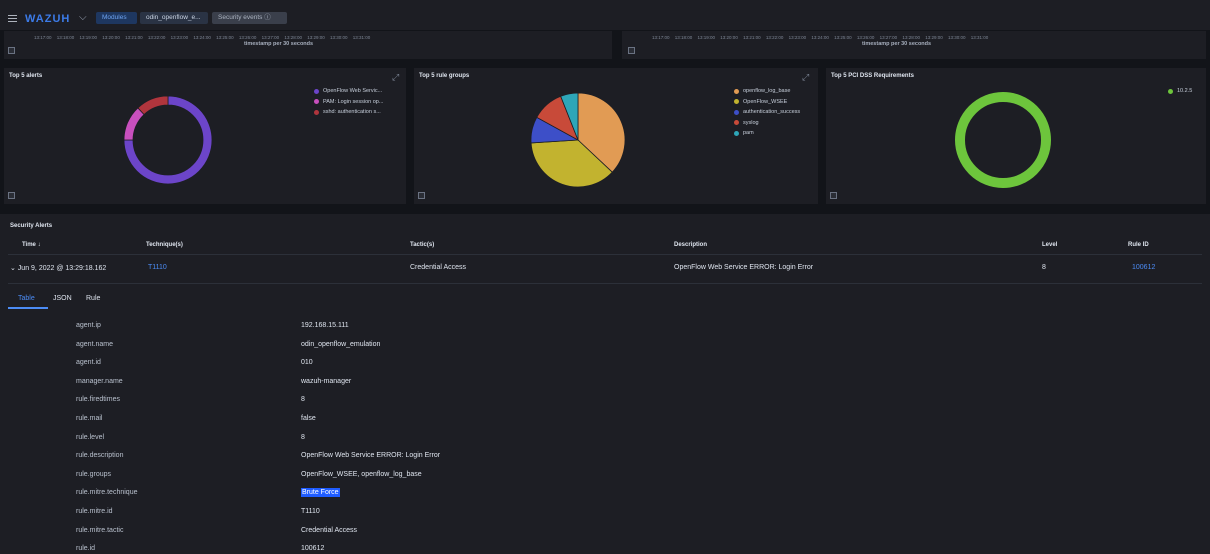 This screenshot has height=554, width=1210. Describe the element at coordinates (94, 344) in the screenshot. I see `detail-key: agent.name` at that location.